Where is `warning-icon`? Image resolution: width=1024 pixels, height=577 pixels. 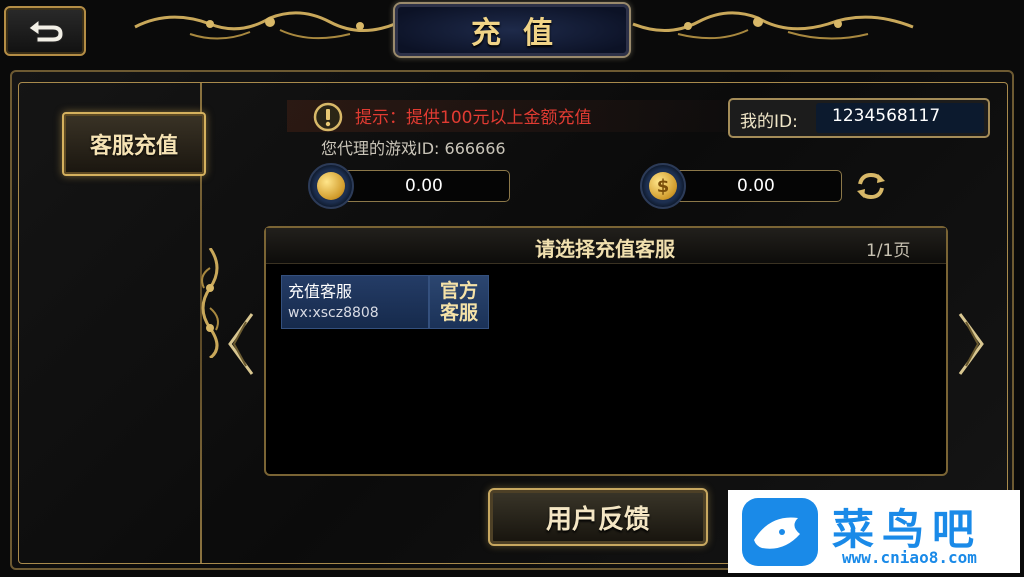 warning-icon is located at coordinates (328, 117).